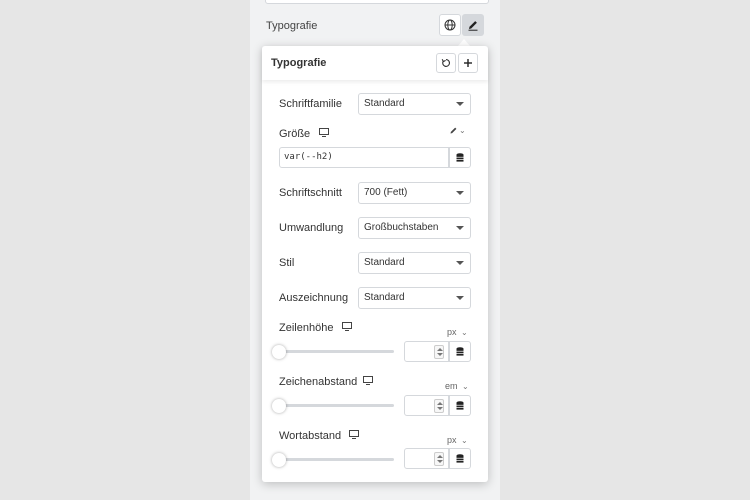 The image size is (750, 500). I want to click on letter-spacing-unit: em, so click(451, 386).